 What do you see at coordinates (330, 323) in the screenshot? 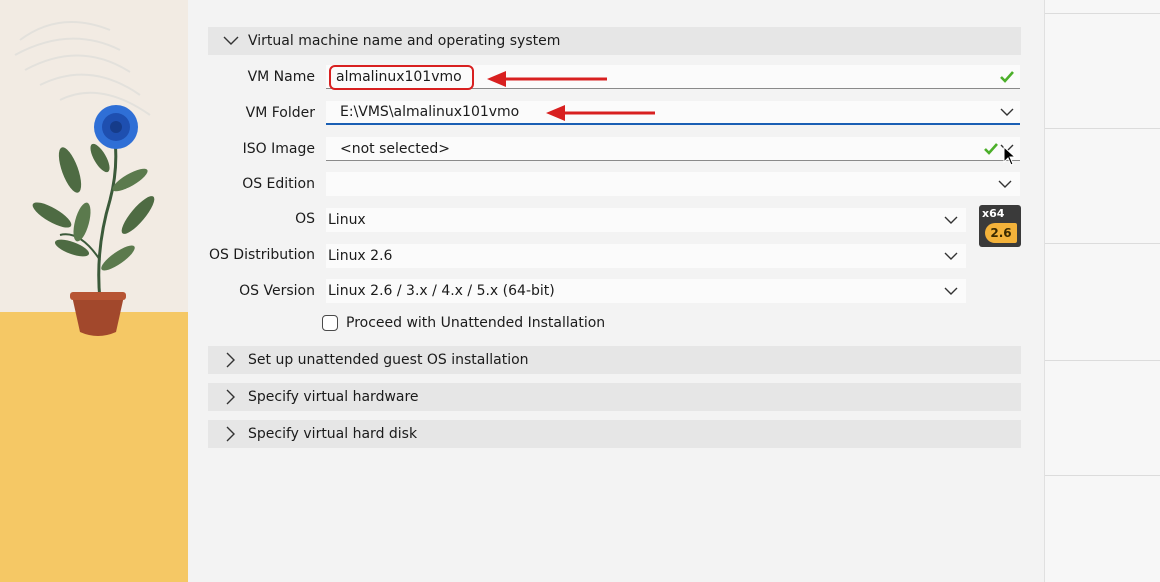
I see `checkbox-box` at bounding box center [330, 323].